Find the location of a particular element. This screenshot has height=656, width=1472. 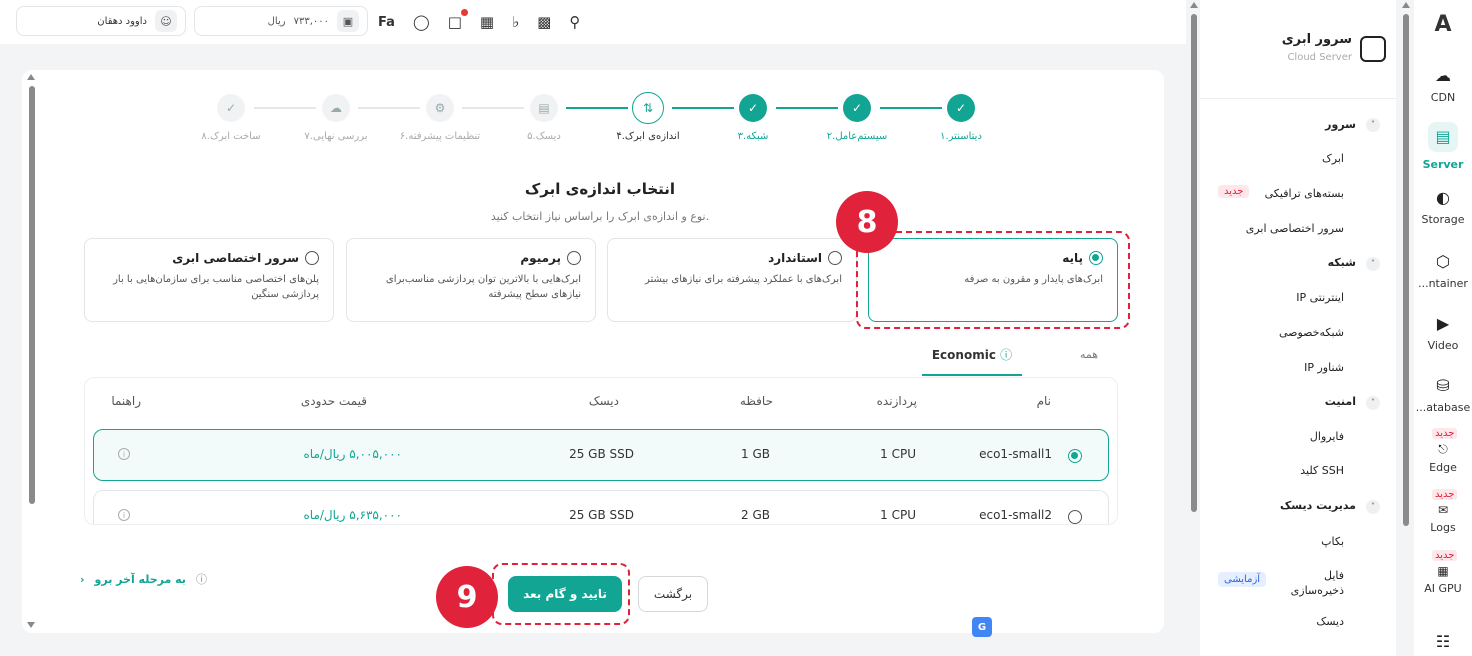

step-2-circle: ✓ is located at coordinates (857, 108).